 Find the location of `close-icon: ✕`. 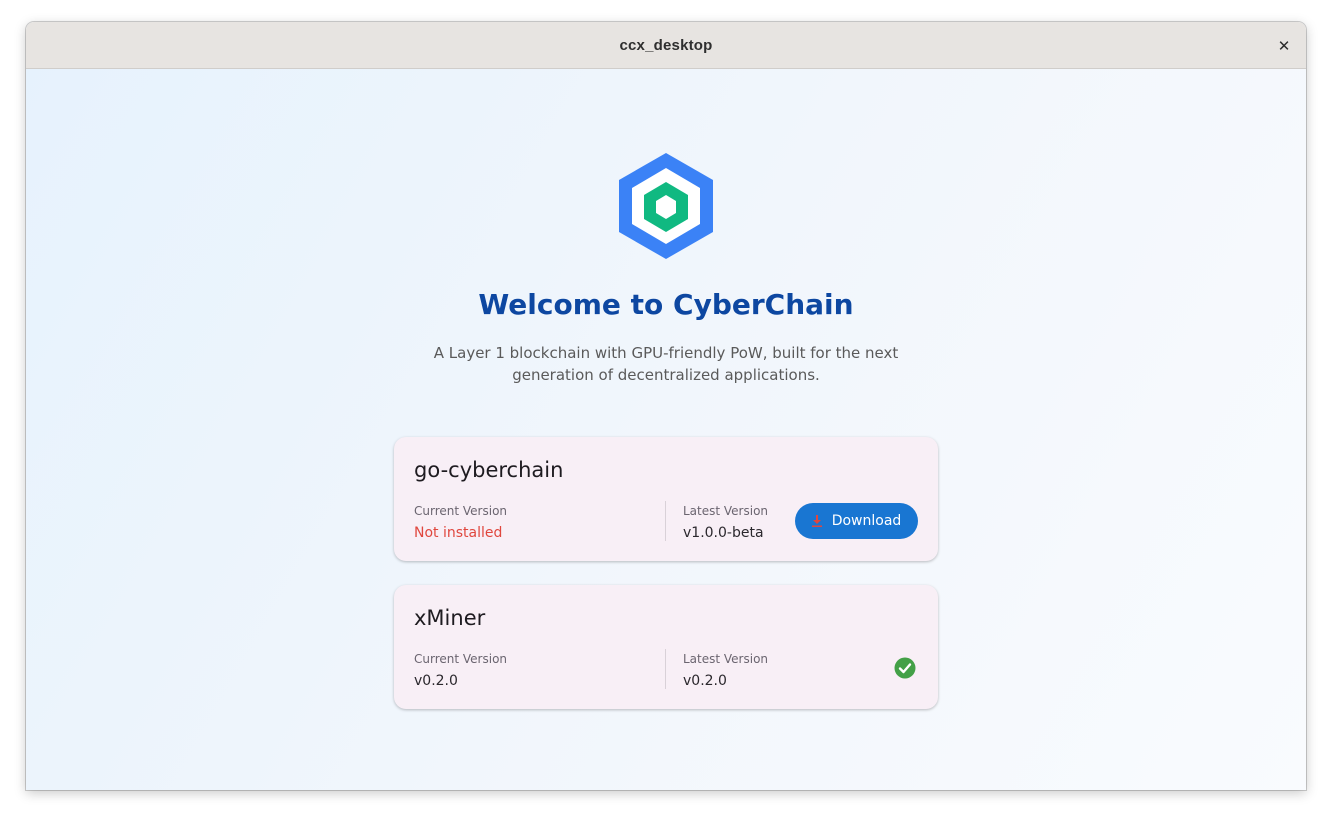

close-icon: ✕ is located at coordinates (1284, 46).